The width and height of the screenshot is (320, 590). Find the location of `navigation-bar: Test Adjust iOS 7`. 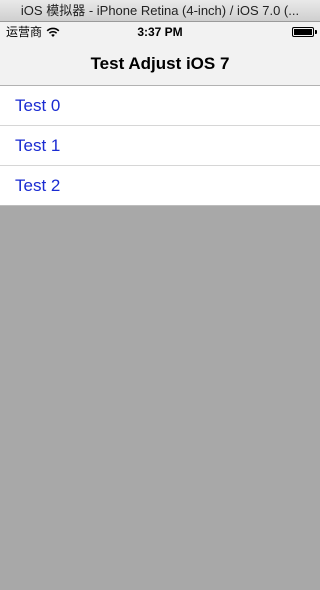

navigation-bar: Test Adjust iOS 7 is located at coordinates (160, 64).